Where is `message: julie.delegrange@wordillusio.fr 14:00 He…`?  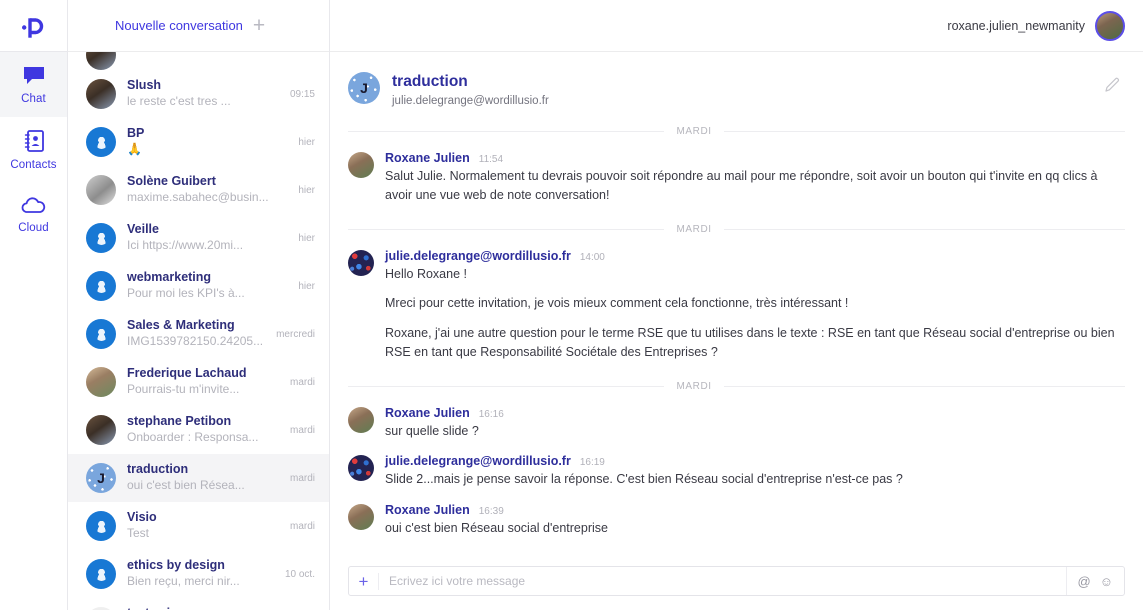 message: julie.delegrange@wordillusio.fr 14:00 He… is located at coordinates (736, 305).